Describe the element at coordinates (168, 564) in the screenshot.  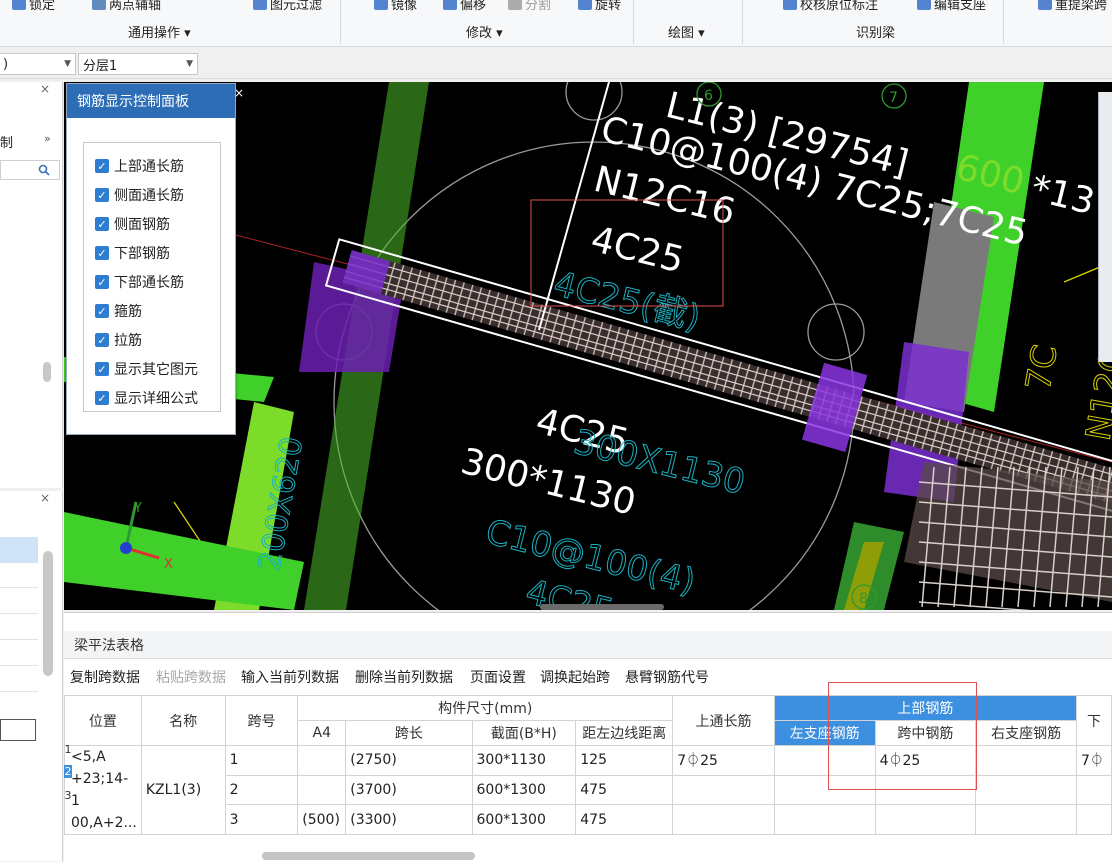
I see `svg-text: X` at that location.